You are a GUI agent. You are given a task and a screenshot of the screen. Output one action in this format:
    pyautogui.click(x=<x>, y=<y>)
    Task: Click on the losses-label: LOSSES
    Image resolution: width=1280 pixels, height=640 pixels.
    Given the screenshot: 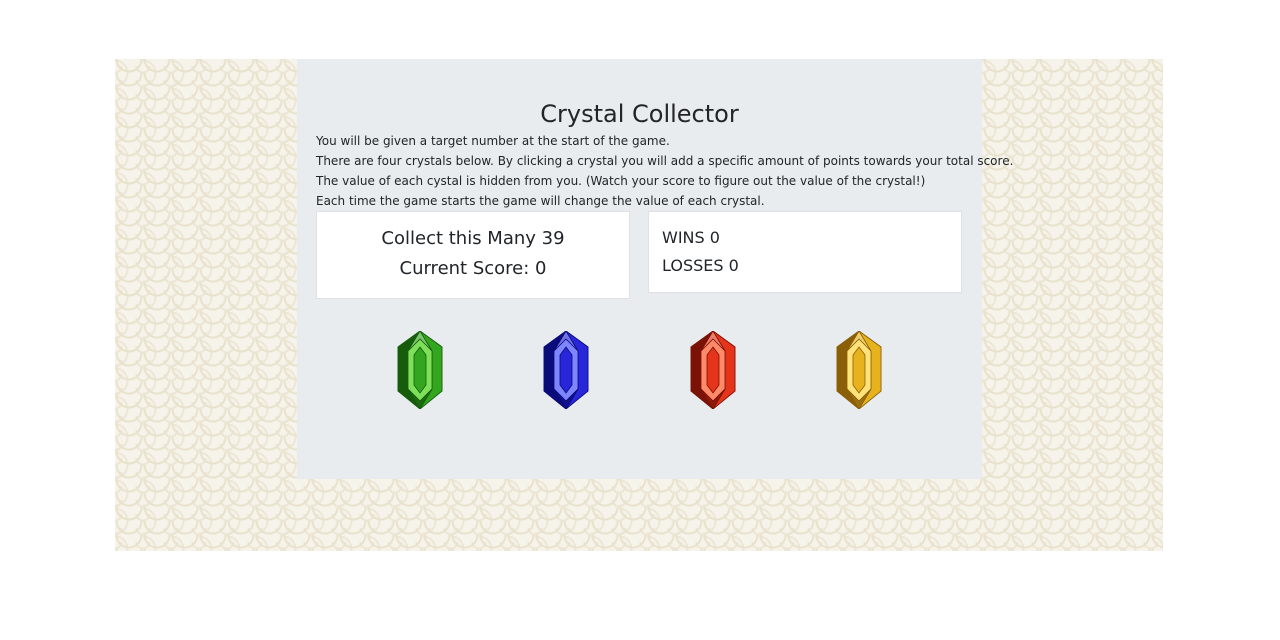 What is the action you would take?
    pyautogui.click(x=693, y=265)
    